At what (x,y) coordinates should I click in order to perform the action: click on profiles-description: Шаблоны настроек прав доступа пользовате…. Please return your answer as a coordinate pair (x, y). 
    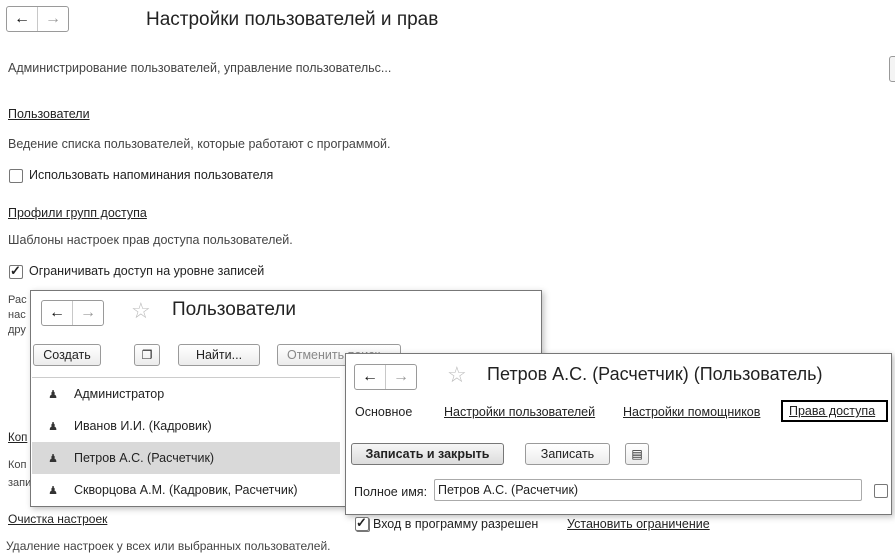
    Looking at the image, I should click on (150, 240).